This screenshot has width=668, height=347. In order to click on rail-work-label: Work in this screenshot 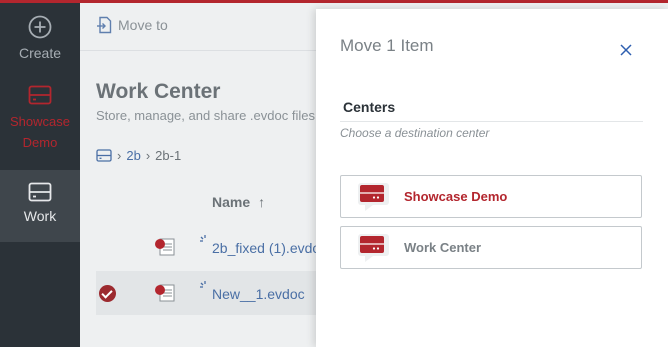, I will do `click(40, 216)`.